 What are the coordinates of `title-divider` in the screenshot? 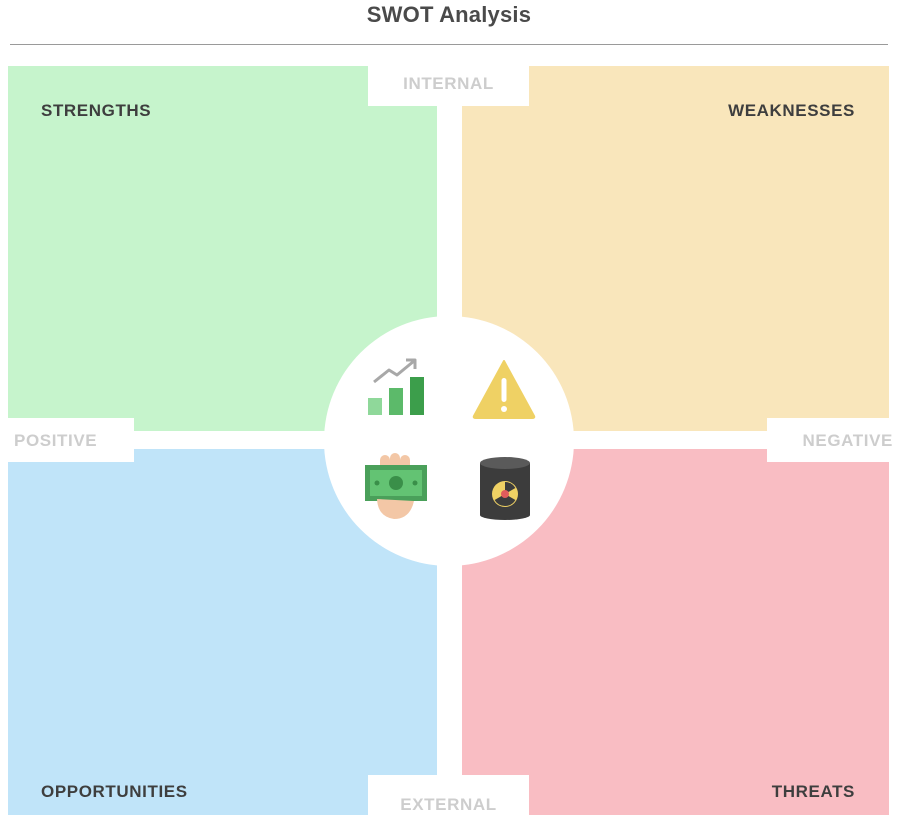 It's located at (449, 44).